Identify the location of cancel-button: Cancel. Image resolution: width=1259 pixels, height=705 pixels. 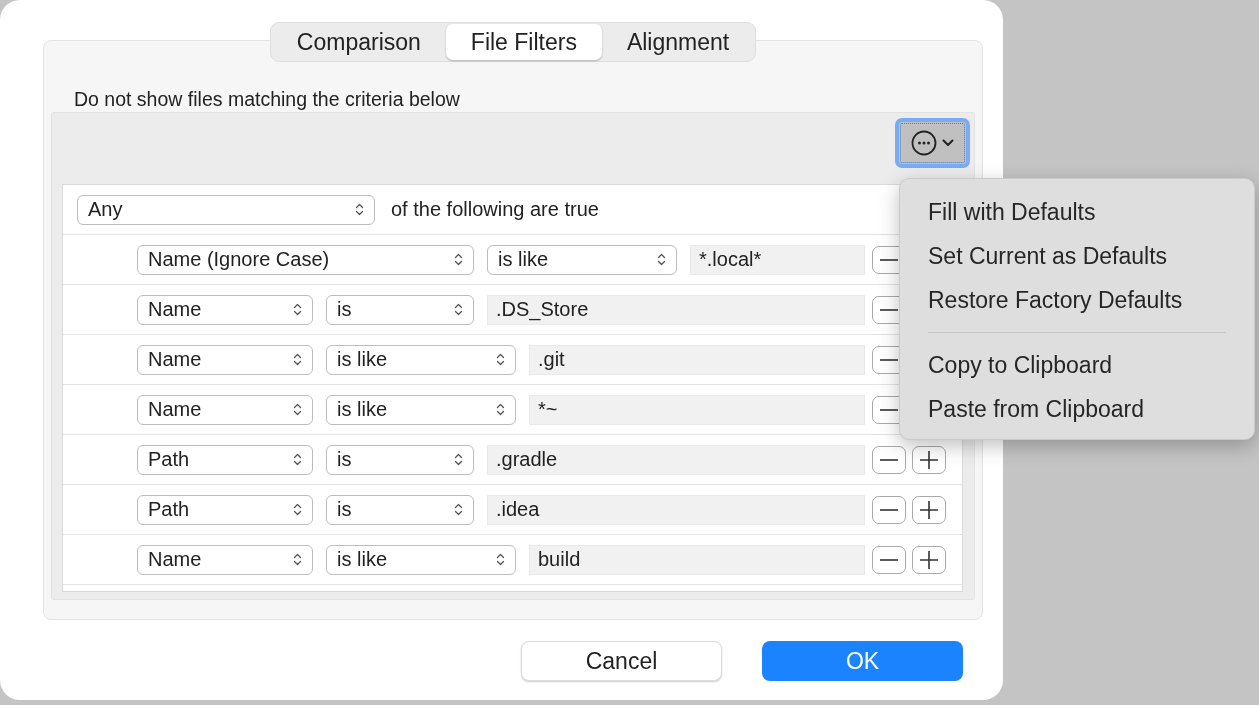
(621, 661).